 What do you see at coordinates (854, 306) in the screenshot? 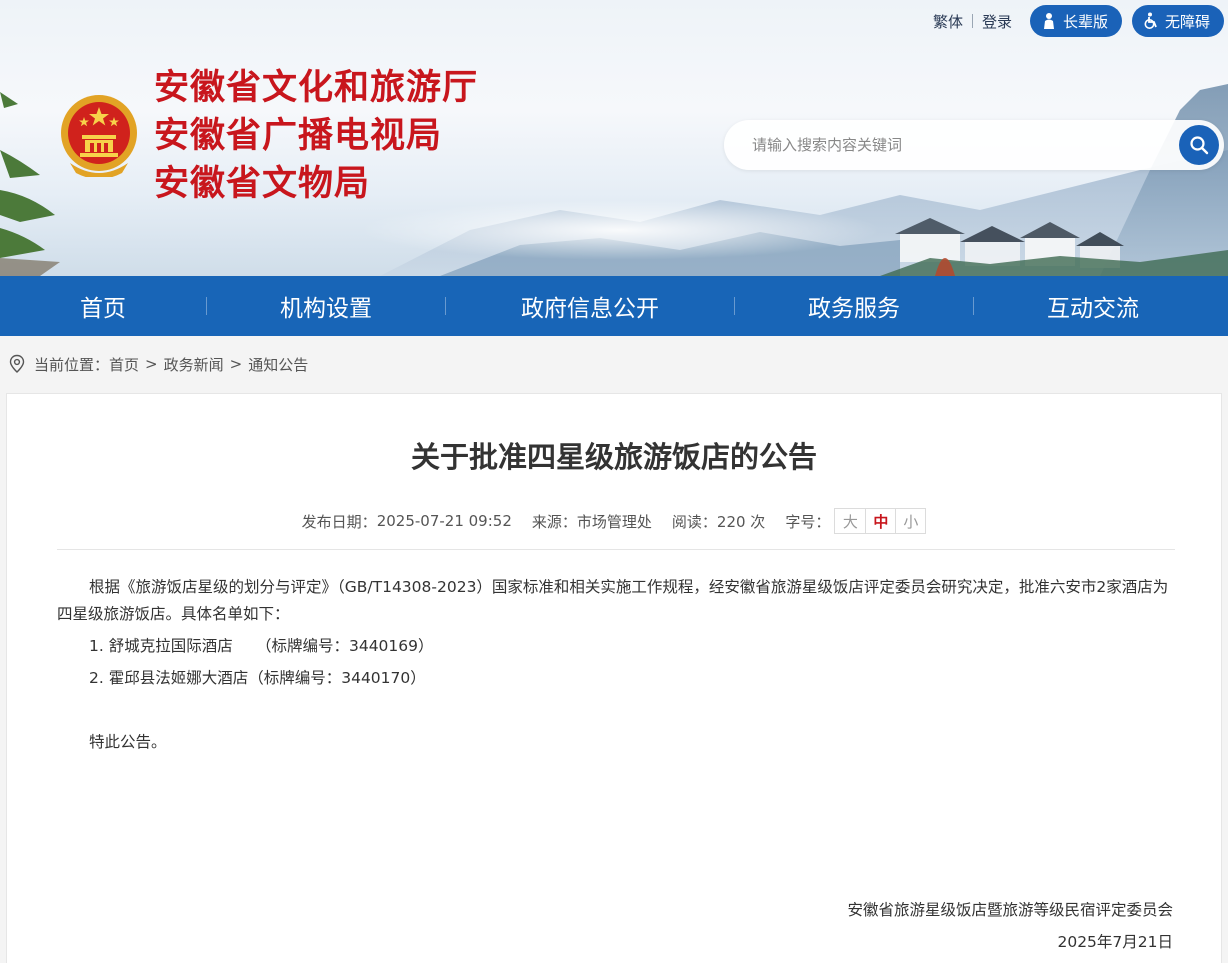
I see `nav-item-services: 政务服务` at bounding box center [854, 306].